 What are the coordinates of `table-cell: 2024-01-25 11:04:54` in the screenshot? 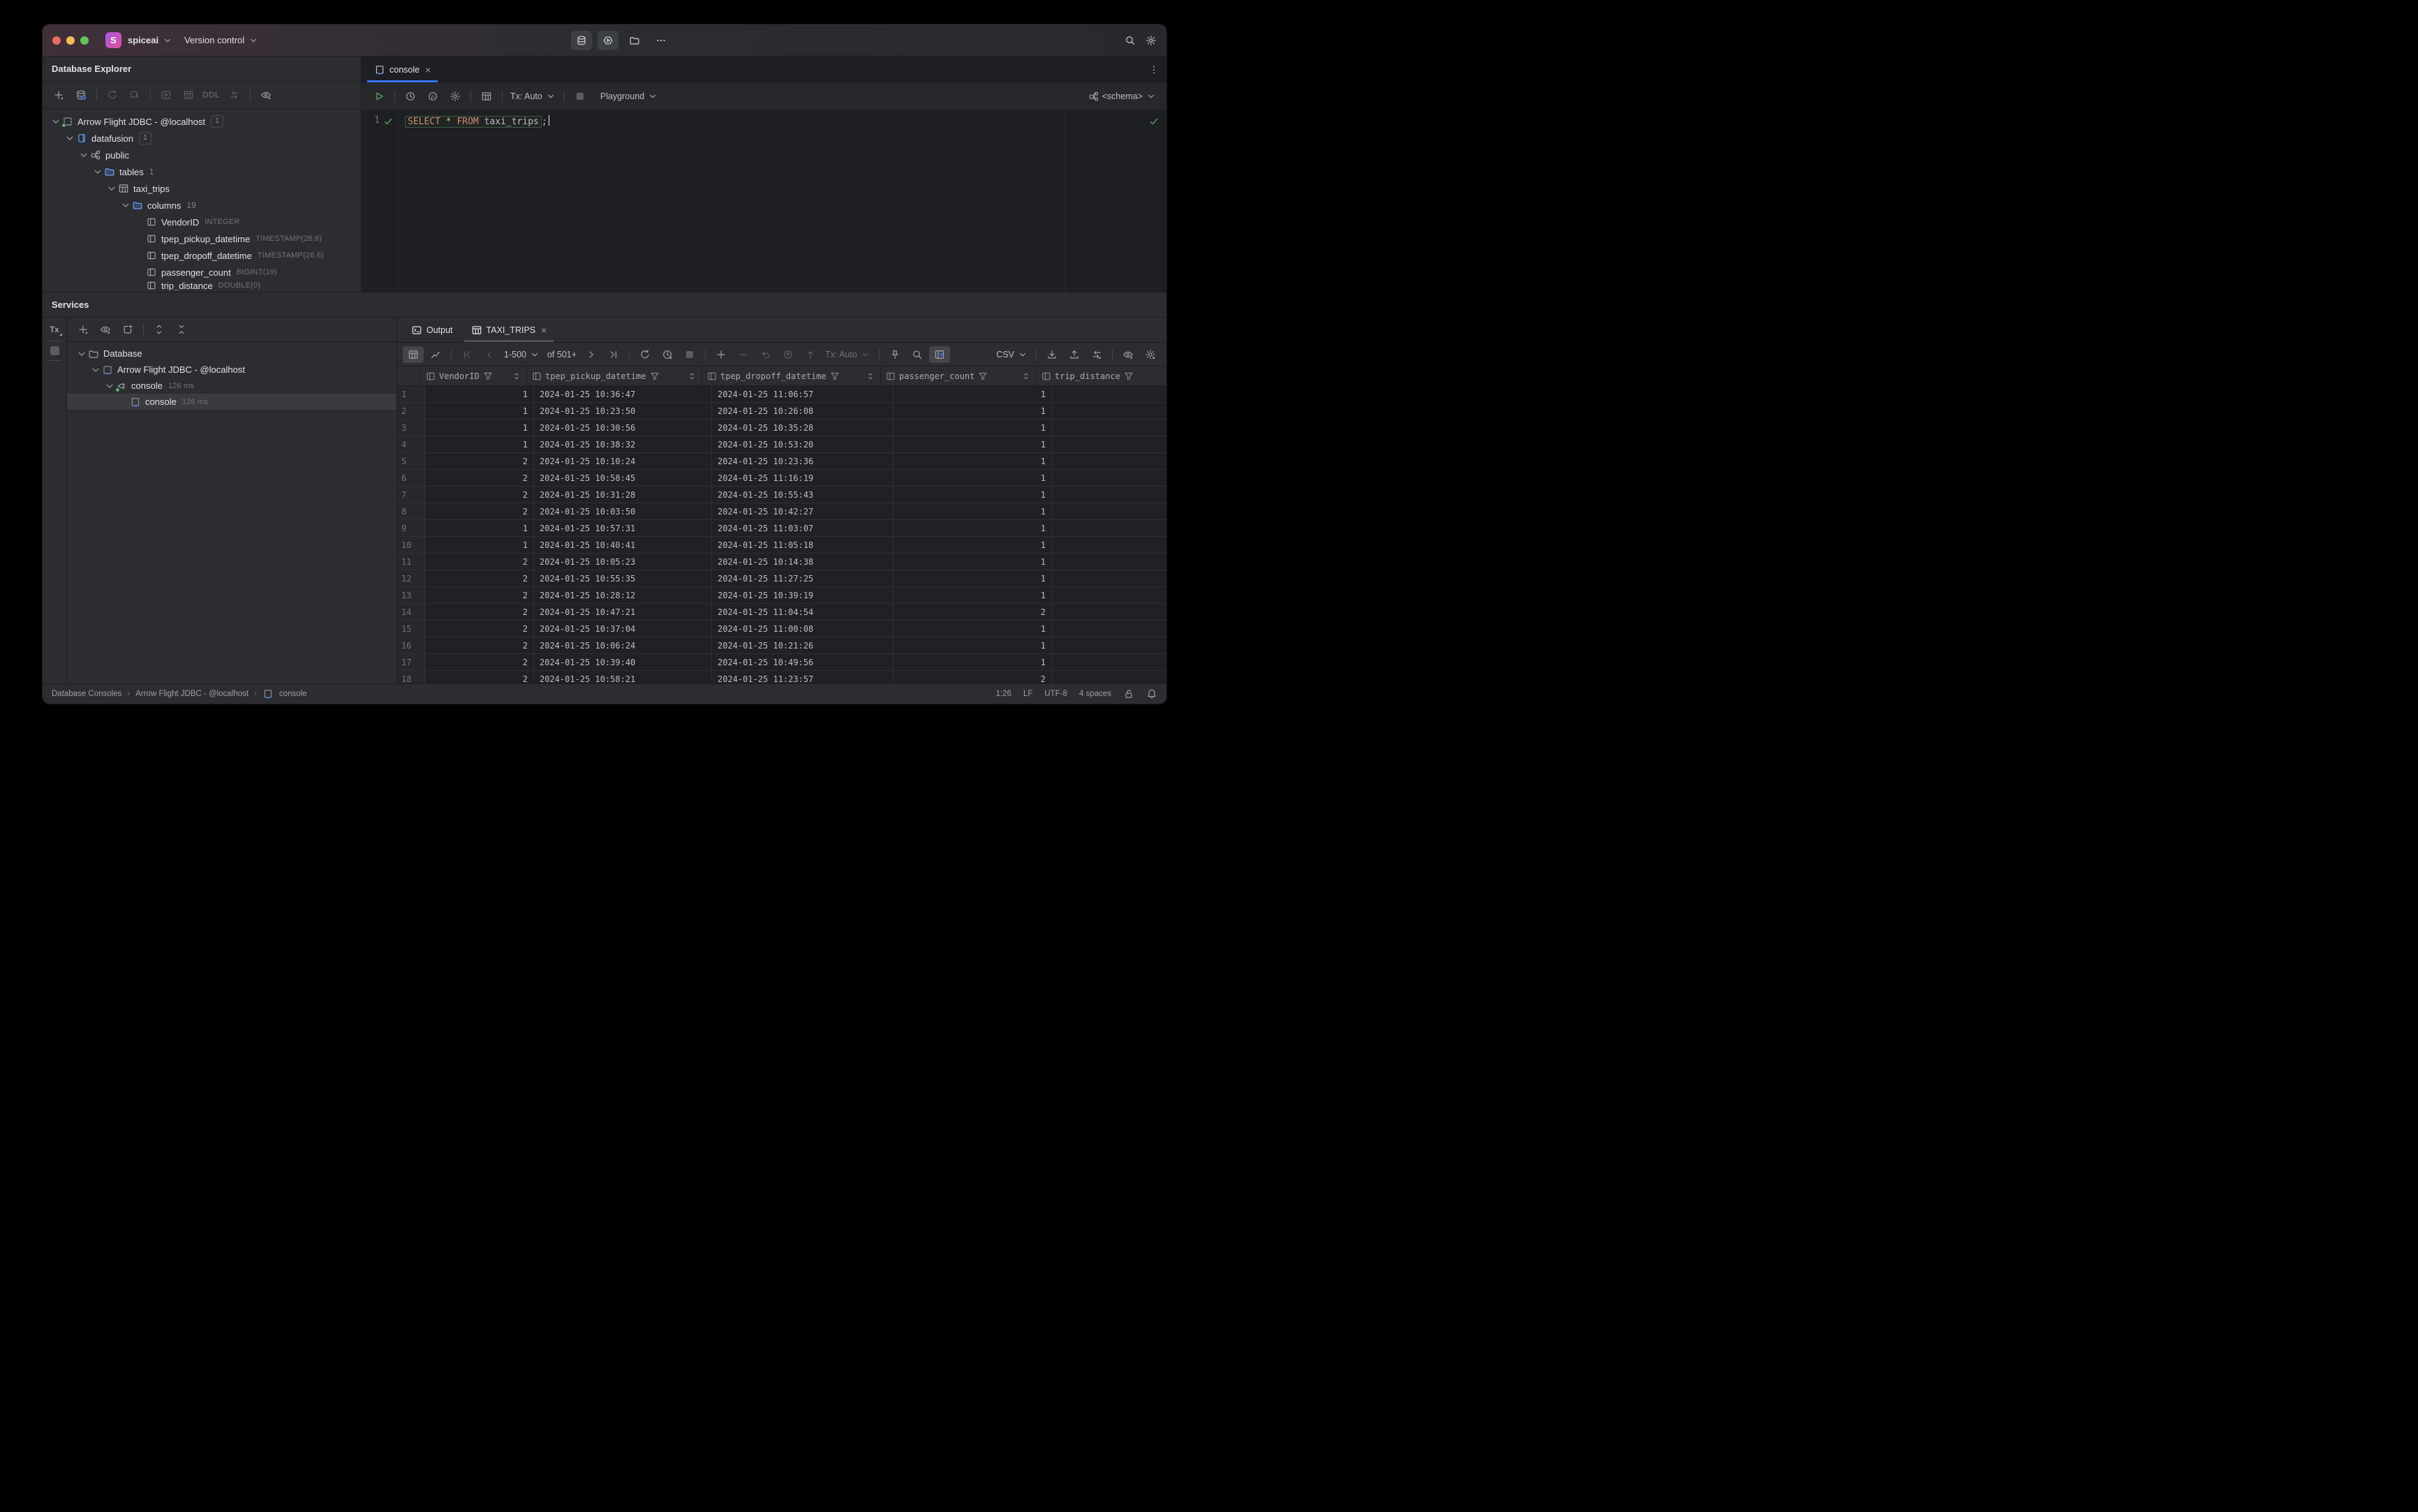 It's located at (802, 612).